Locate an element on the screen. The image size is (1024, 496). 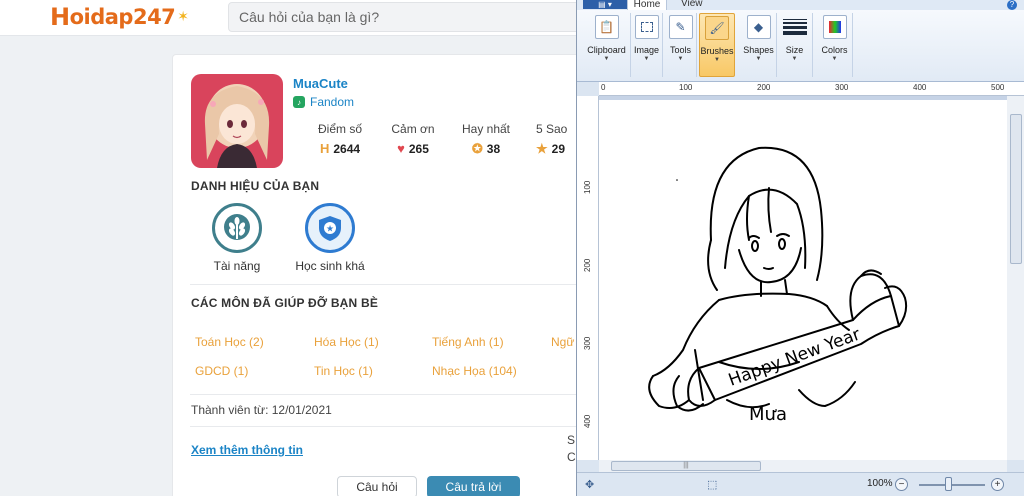
group-label: Image is located at coordinates (646, 50).